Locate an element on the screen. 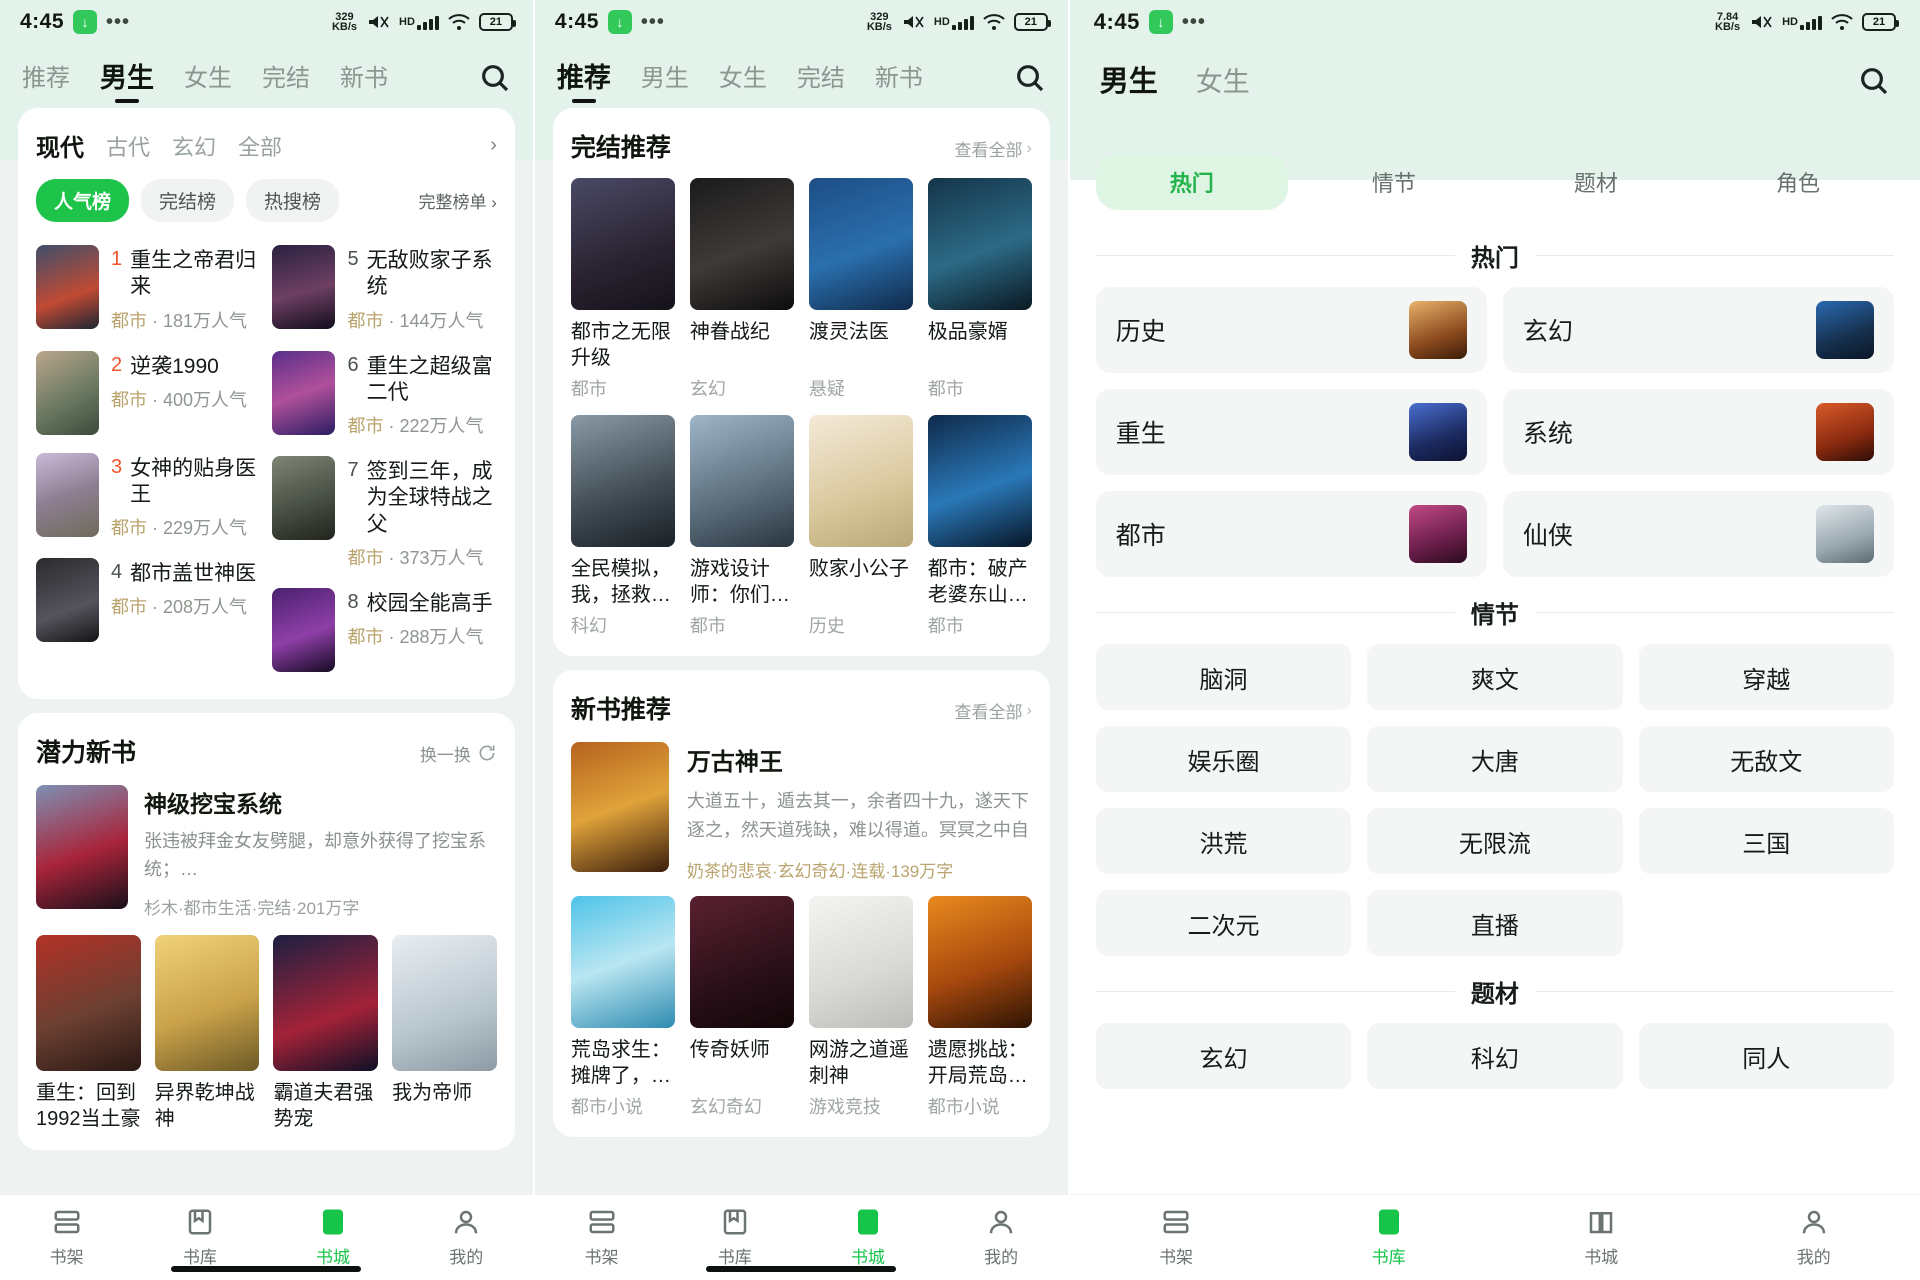 The width and height of the screenshot is (1920, 1280). full-ranking-link: 完整榜单 › is located at coordinates (458, 200).